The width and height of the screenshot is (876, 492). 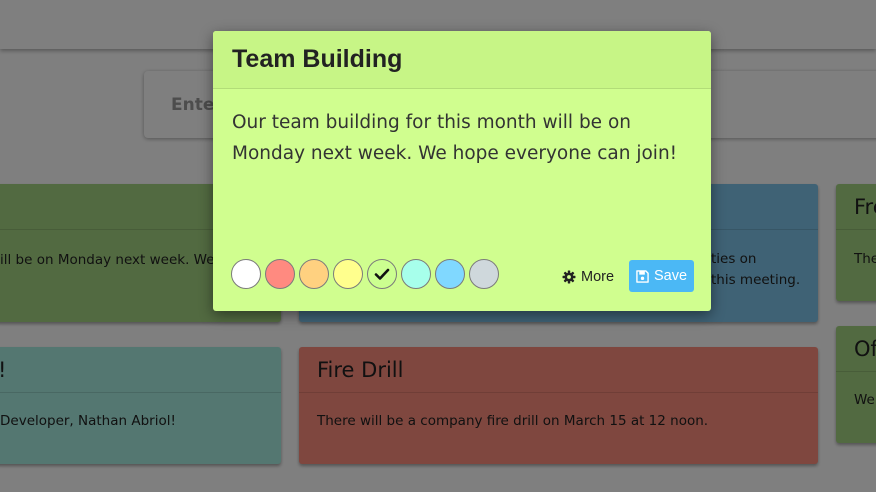 What do you see at coordinates (598, 277) in the screenshot?
I see `more-button-label: More` at bounding box center [598, 277].